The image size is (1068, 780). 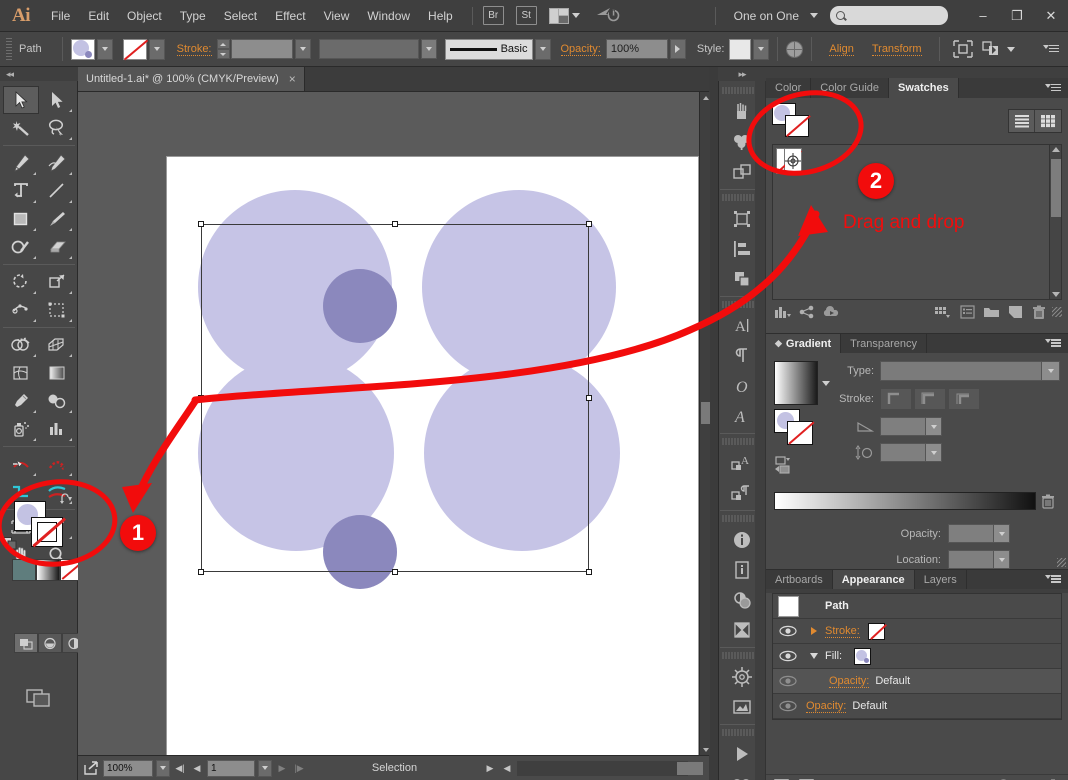 What do you see at coordinates (705, 749) in the screenshot?
I see `scroll-down-icon` at bounding box center [705, 749].